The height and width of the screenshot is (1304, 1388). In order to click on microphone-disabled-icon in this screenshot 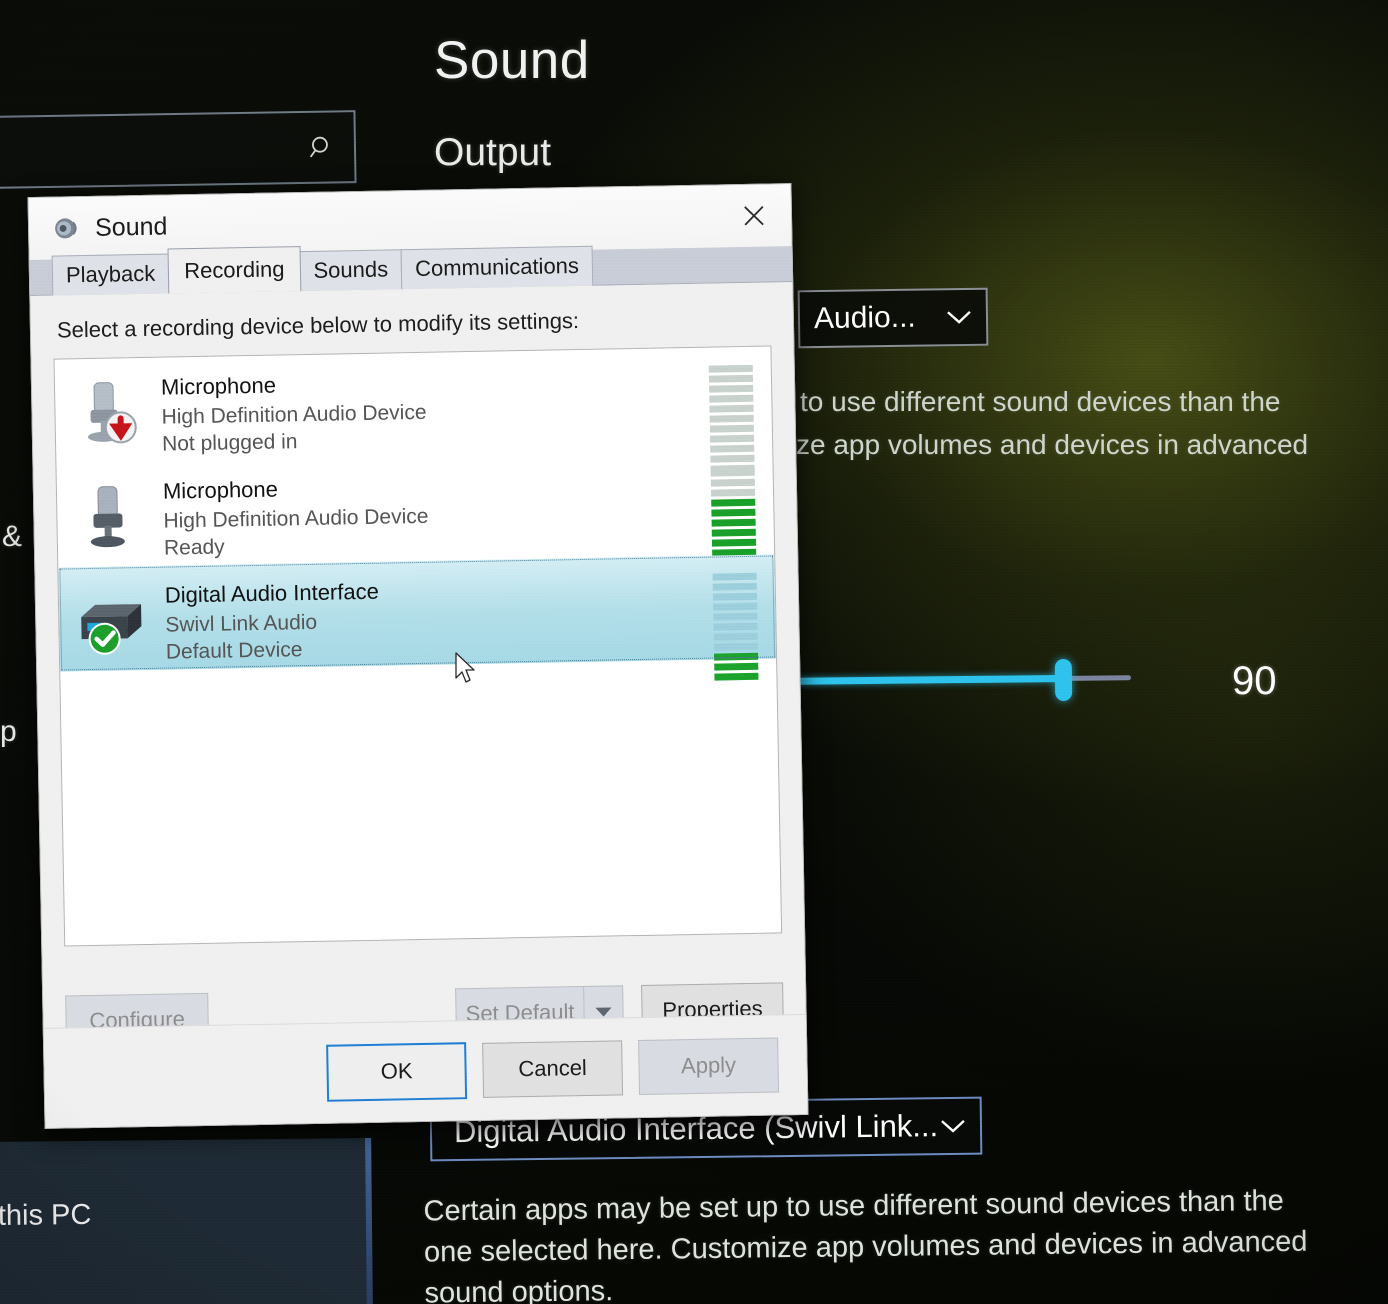, I will do `click(108, 410)`.